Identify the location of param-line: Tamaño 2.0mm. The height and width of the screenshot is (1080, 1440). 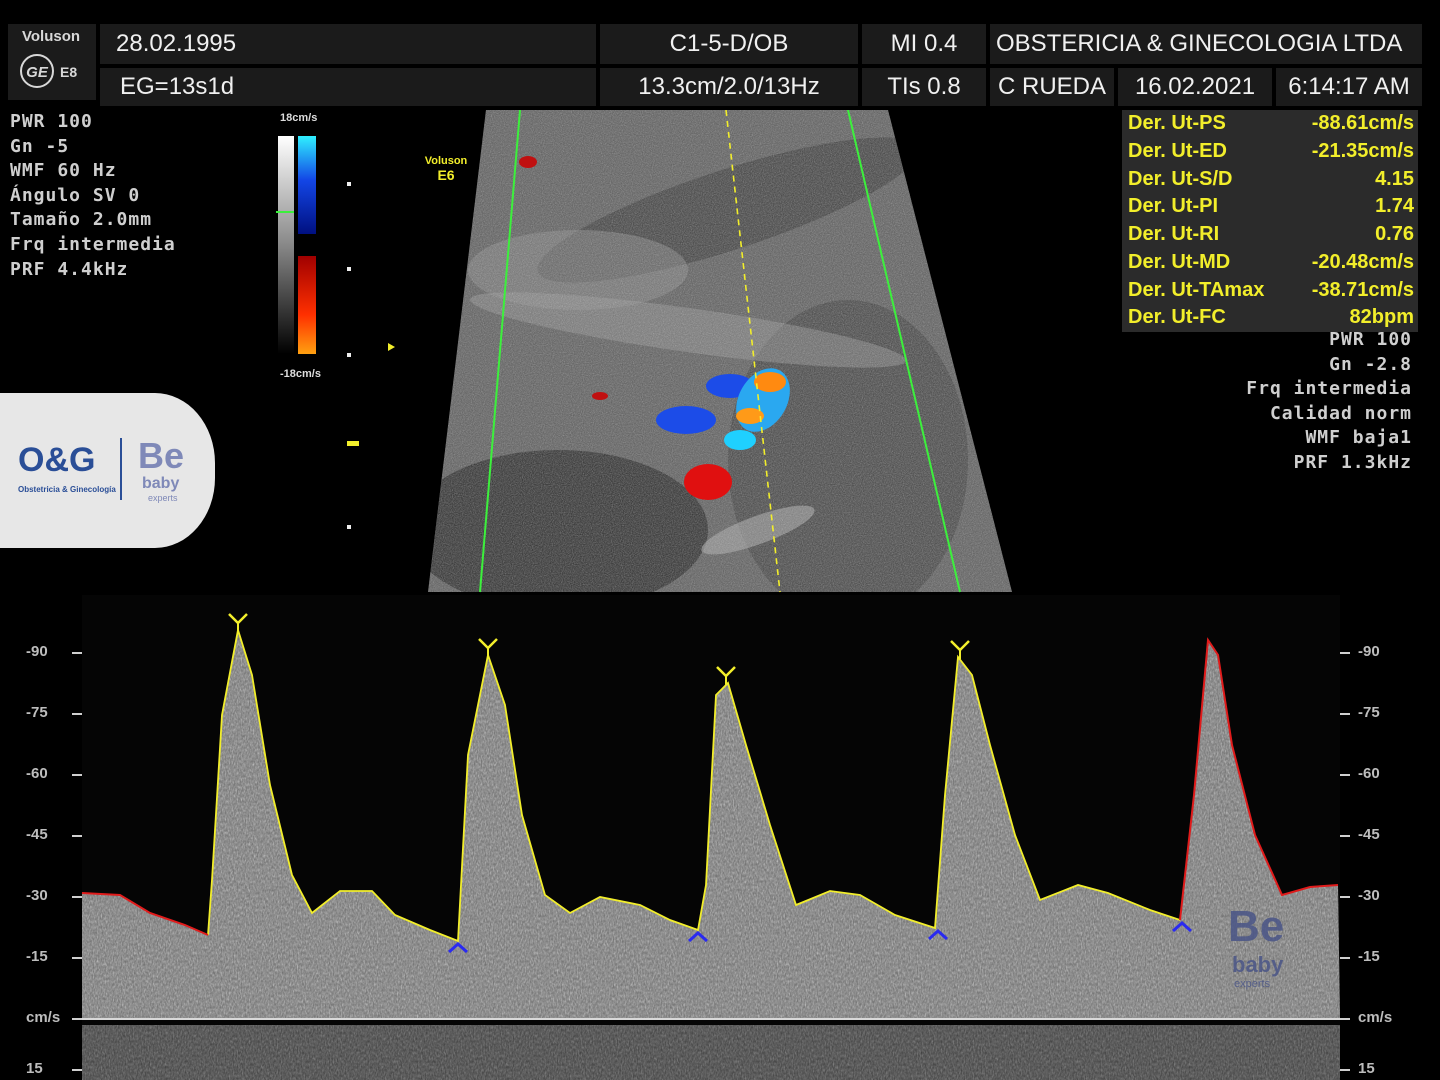
(81, 220).